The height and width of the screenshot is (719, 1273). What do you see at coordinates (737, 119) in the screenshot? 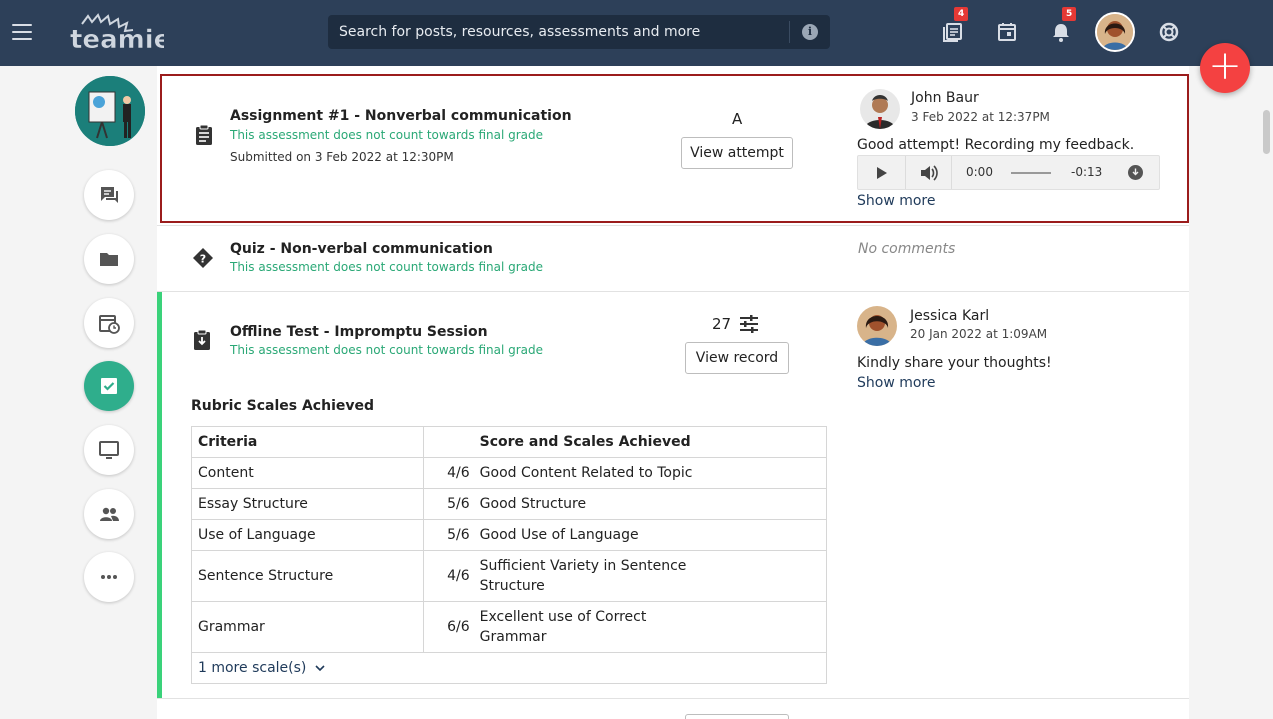
I see `grade-value: A` at bounding box center [737, 119].